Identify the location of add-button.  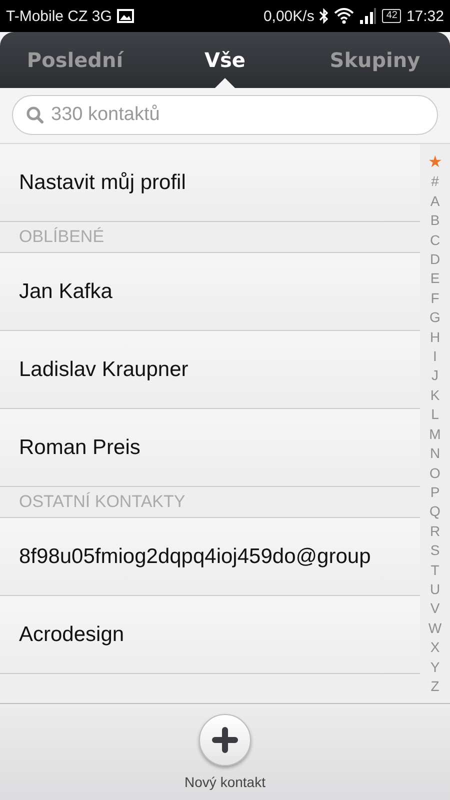
(225, 740).